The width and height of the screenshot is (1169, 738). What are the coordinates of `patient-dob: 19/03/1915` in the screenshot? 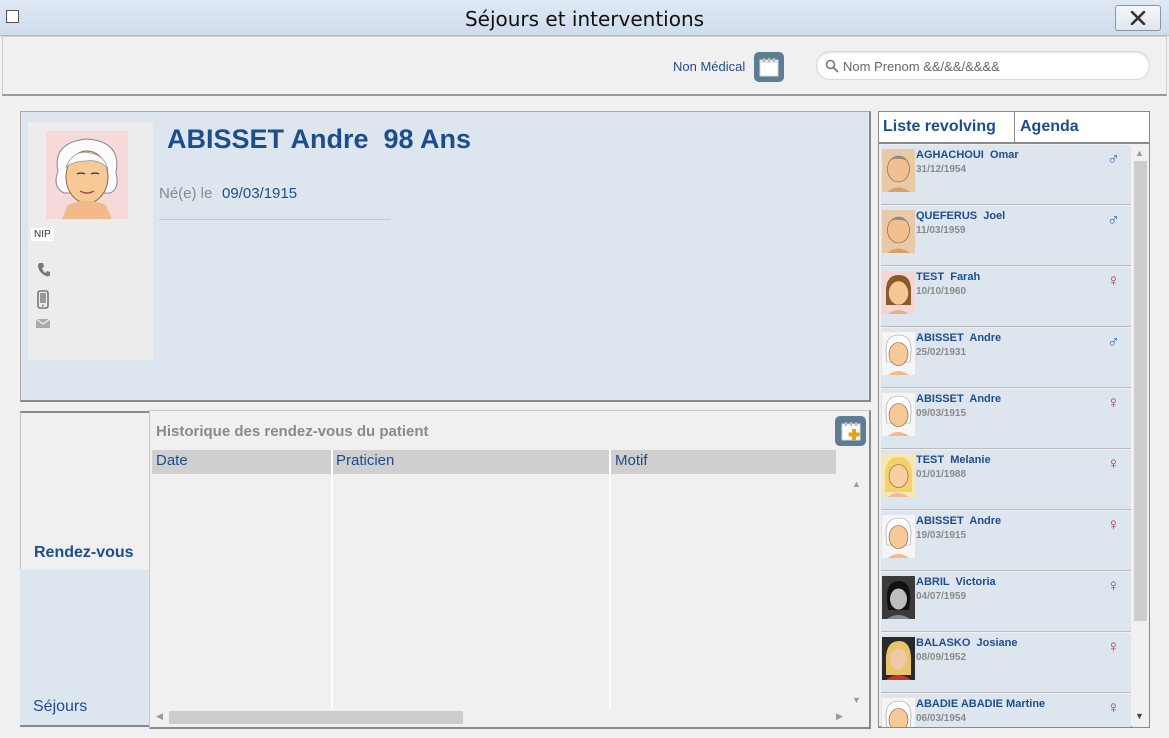 It's located at (941, 535).